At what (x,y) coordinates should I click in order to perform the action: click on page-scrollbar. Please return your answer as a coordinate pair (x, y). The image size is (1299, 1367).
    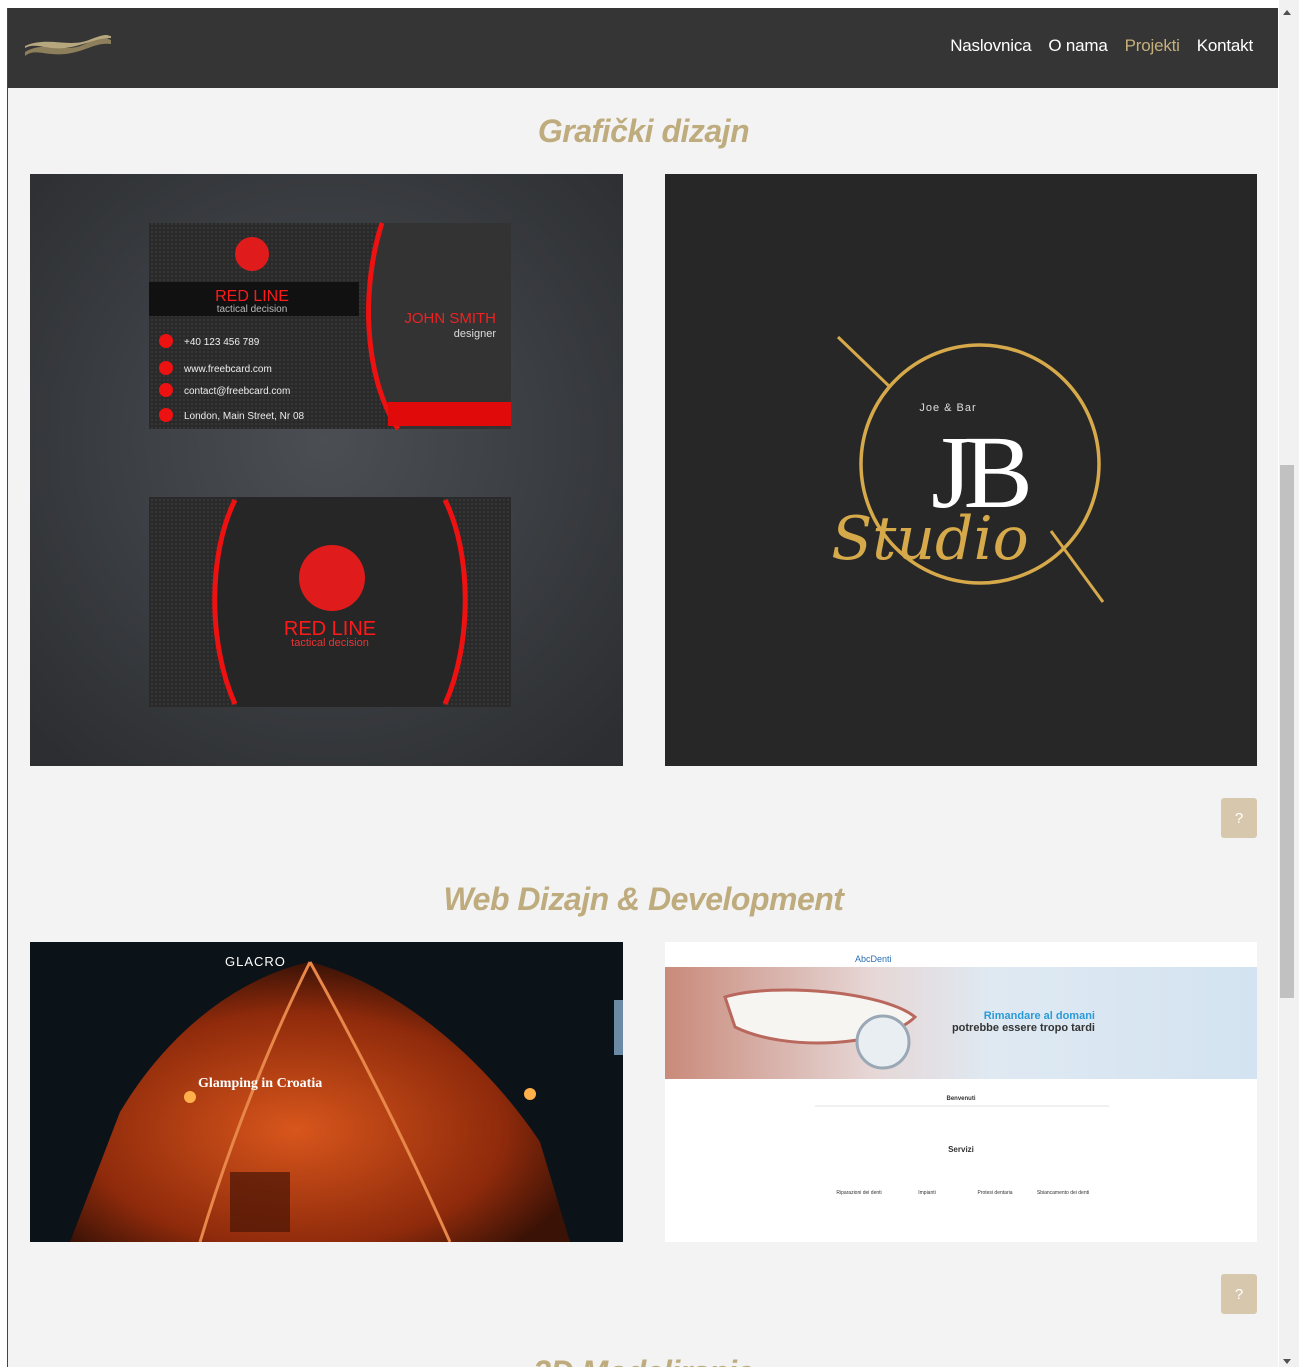
    Looking at the image, I should click on (1289, 683).